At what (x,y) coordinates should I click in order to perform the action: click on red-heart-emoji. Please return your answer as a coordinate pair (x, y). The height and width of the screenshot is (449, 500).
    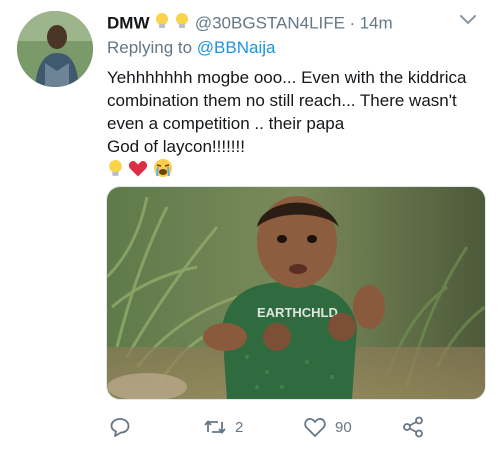
    Looking at the image, I should click on (138, 171).